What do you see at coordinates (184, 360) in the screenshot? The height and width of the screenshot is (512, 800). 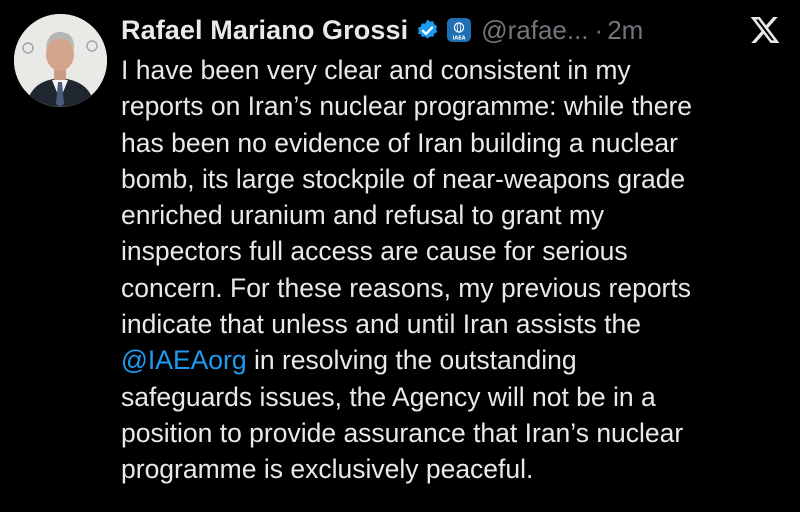 I see `mention-link: @IAEAorg` at bounding box center [184, 360].